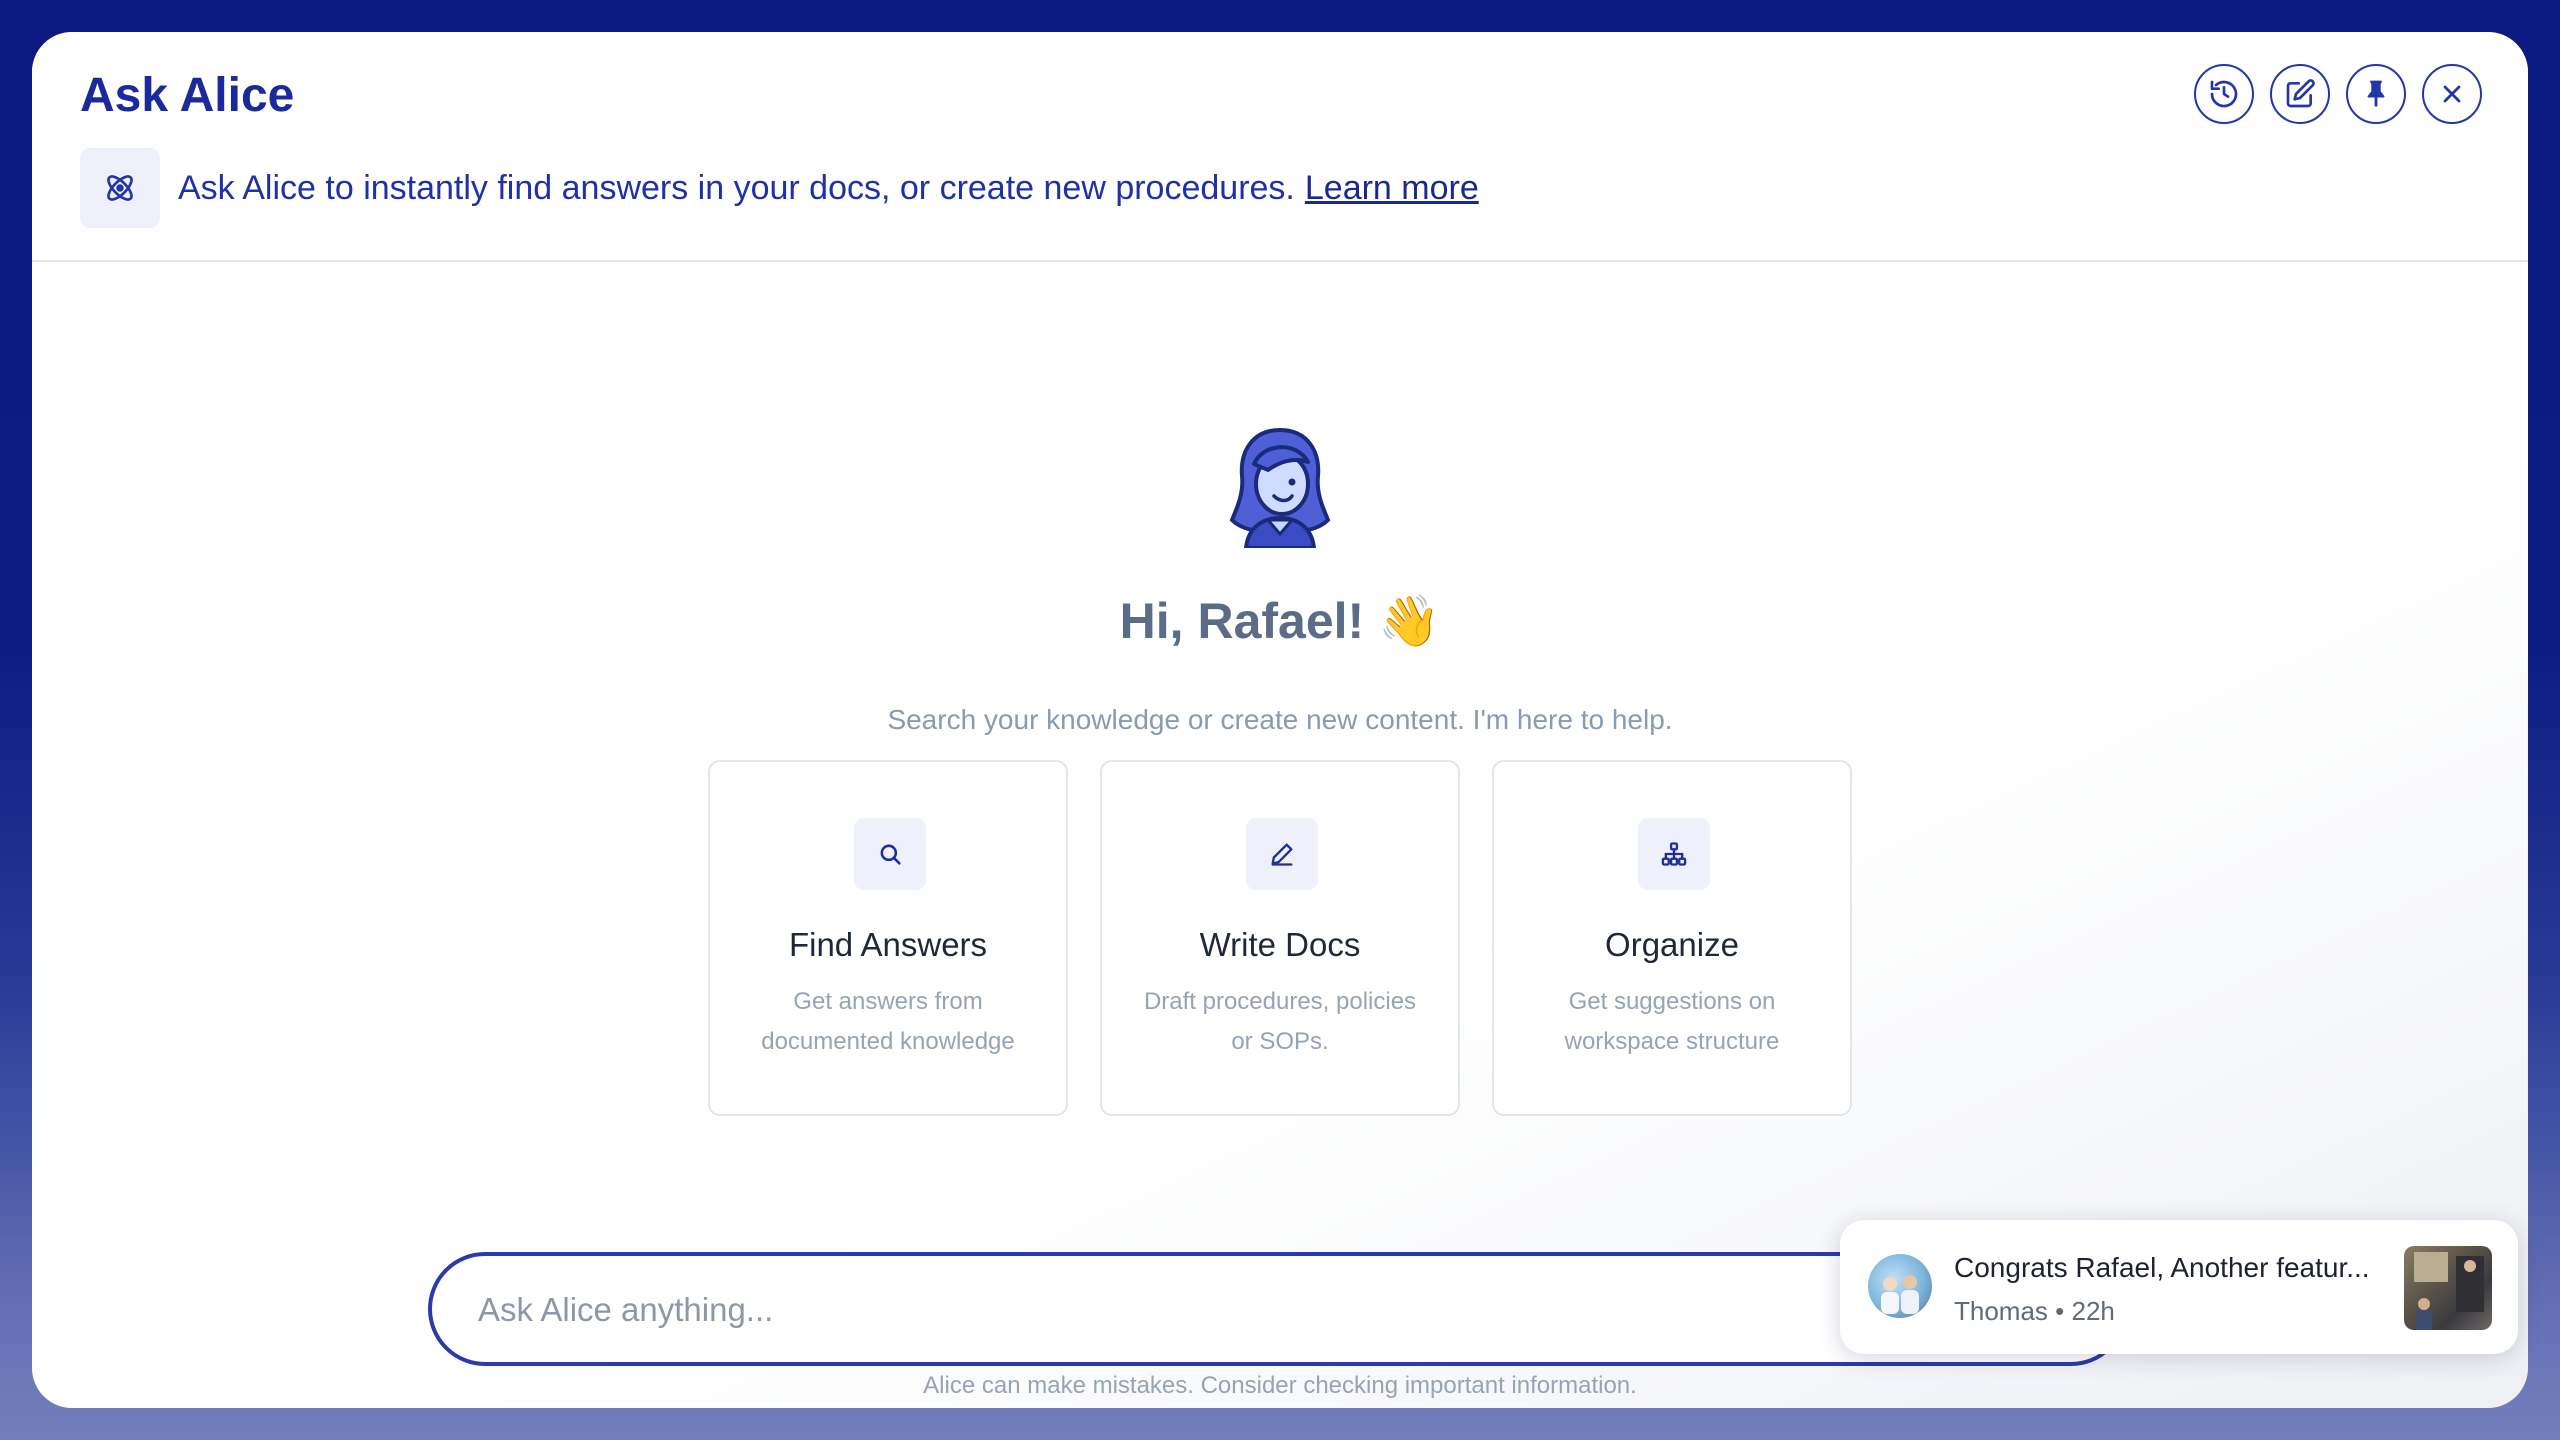  What do you see at coordinates (1280, 944) in the screenshot?
I see `card-title: Write Docs` at bounding box center [1280, 944].